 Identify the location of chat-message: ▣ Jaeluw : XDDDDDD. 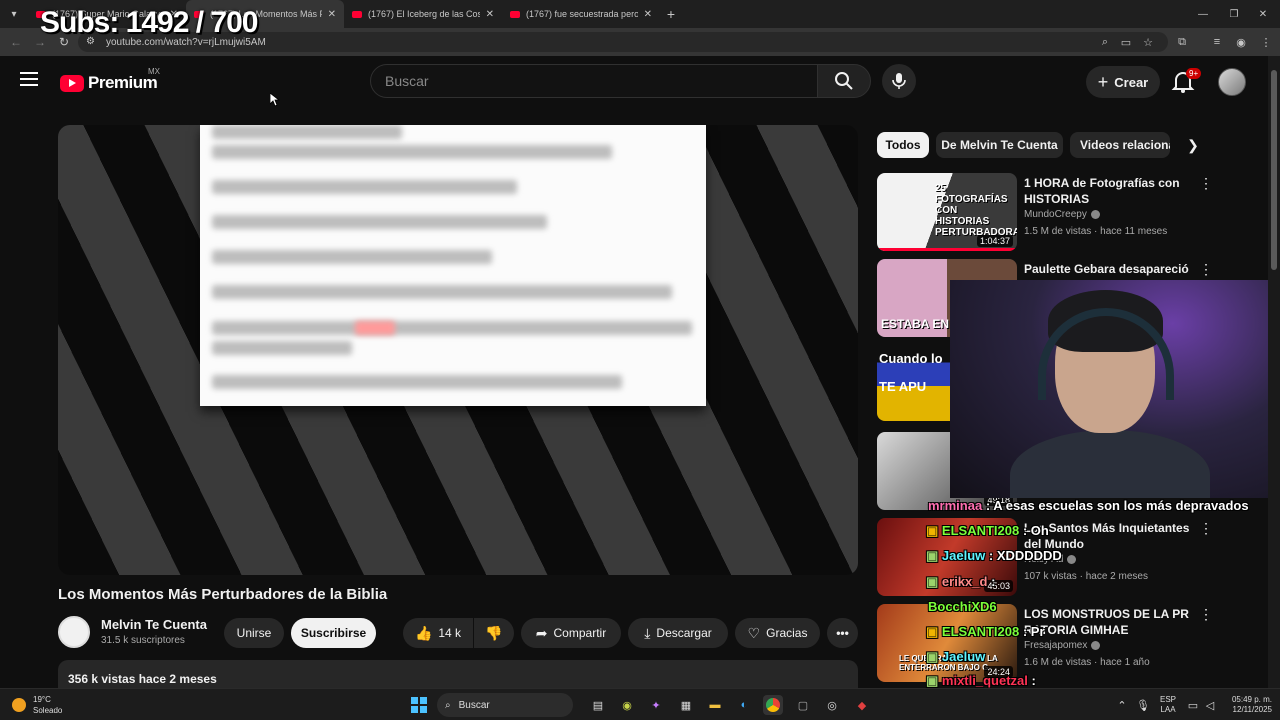
(994, 556).